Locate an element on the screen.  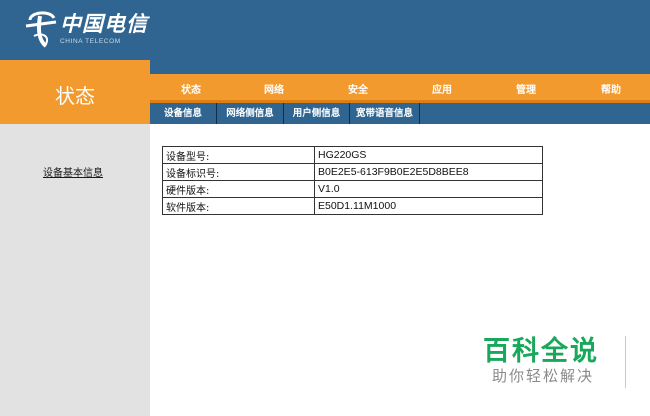
hardware-version-value: V1.0 is located at coordinates (428, 189).